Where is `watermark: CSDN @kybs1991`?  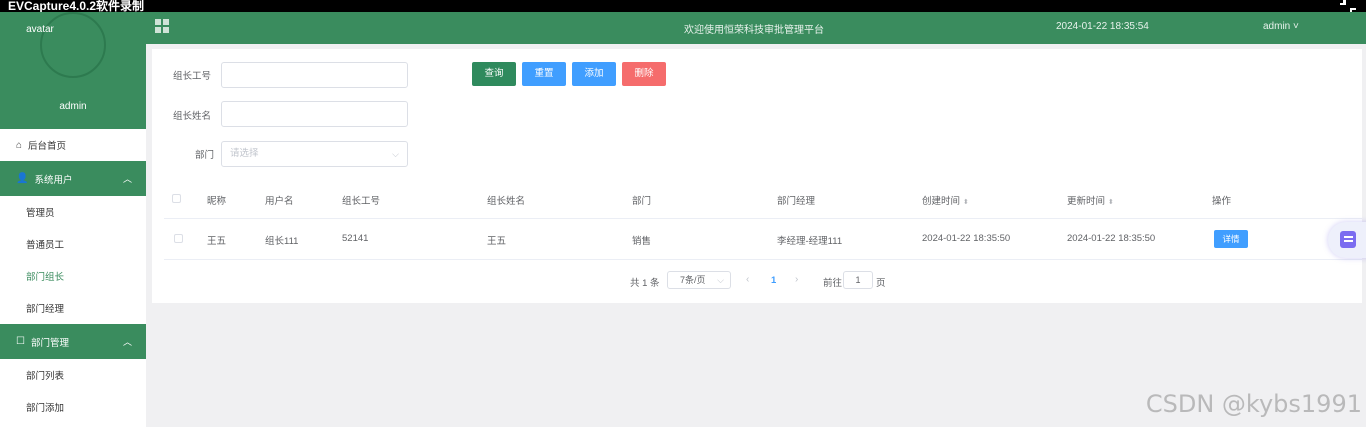
watermark: CSDN @kybs1991 is located at coordinates (1253, 404).